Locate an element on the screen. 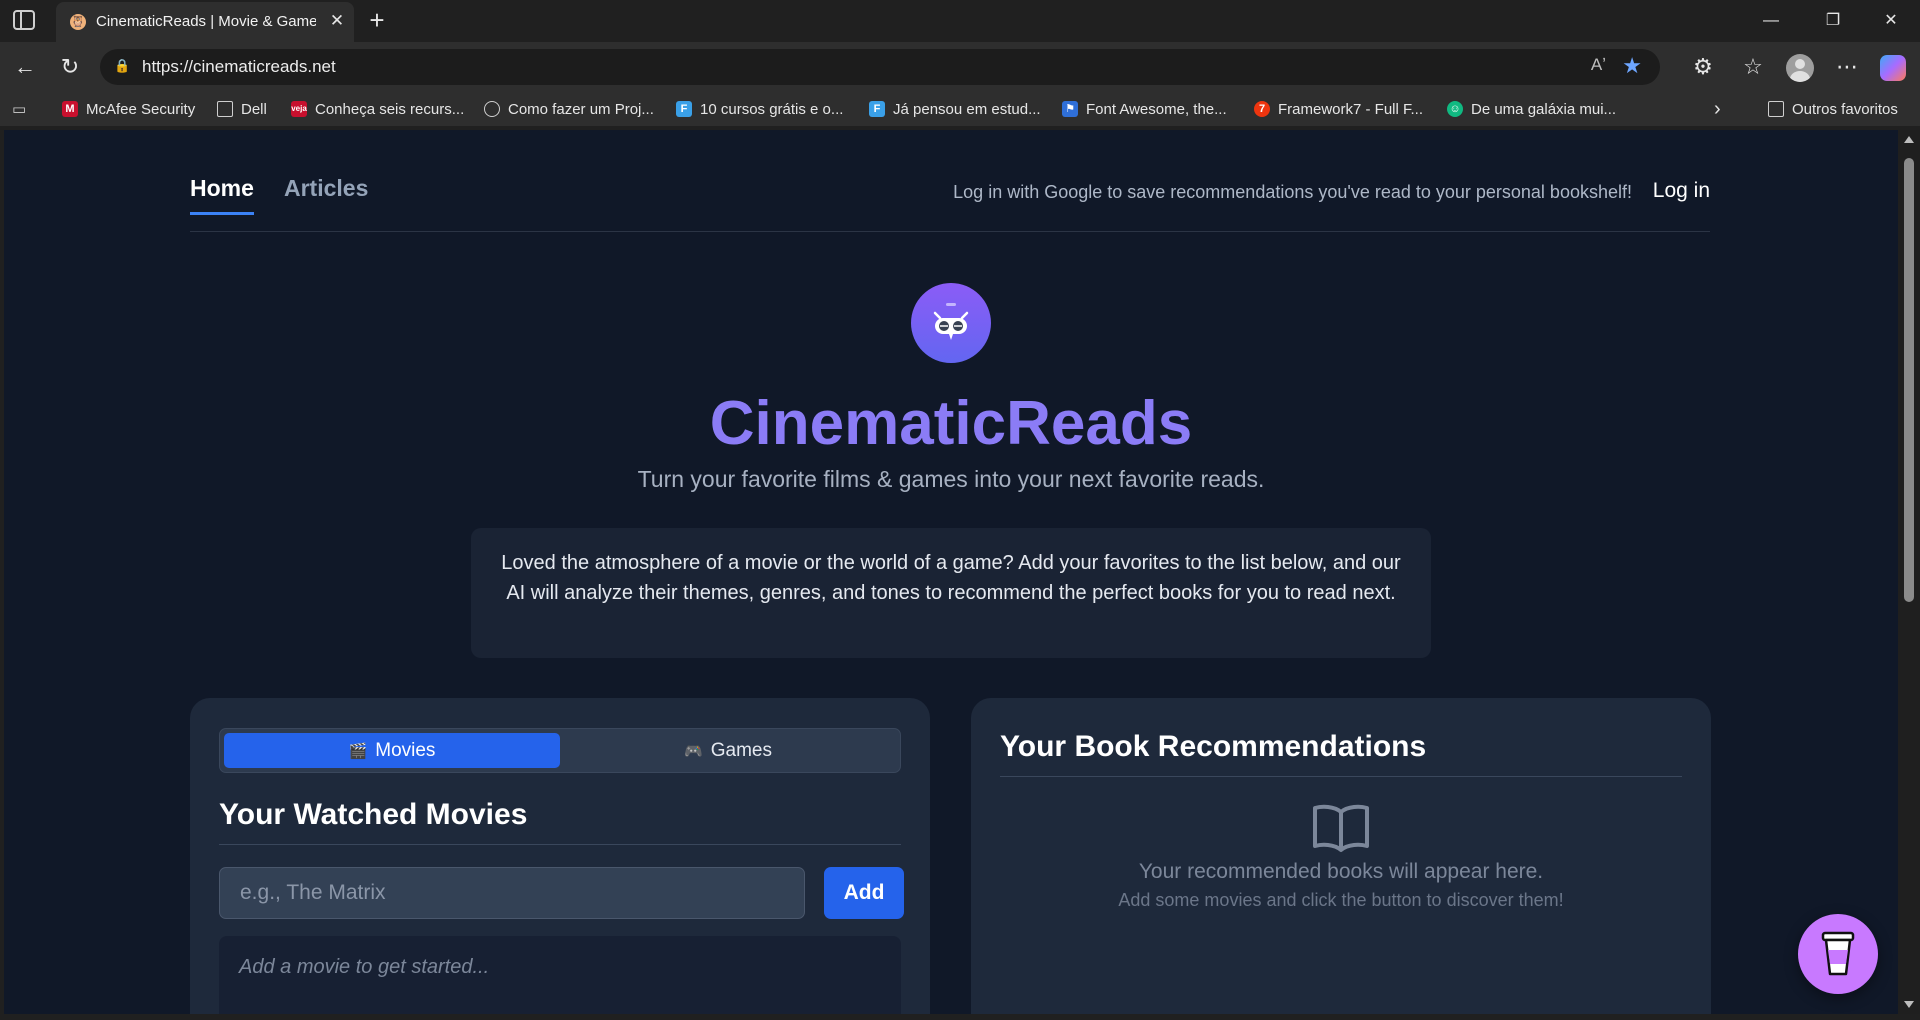 This screenshot has height=1020, width=1920. favorite-star-icon: ★ is located at coordinates (1632, 66).